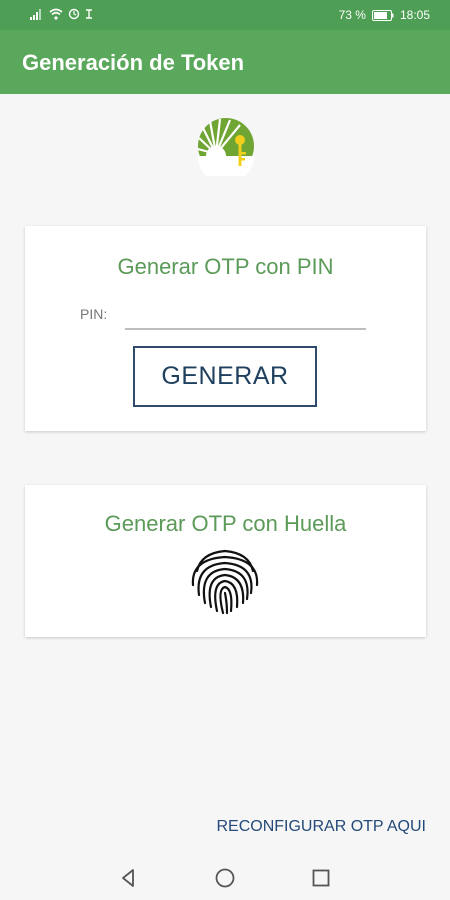 Image resolution: width=450 pixels, height=900 pixels. I want to click on sun-key-logo-icon, so click(225, 147).